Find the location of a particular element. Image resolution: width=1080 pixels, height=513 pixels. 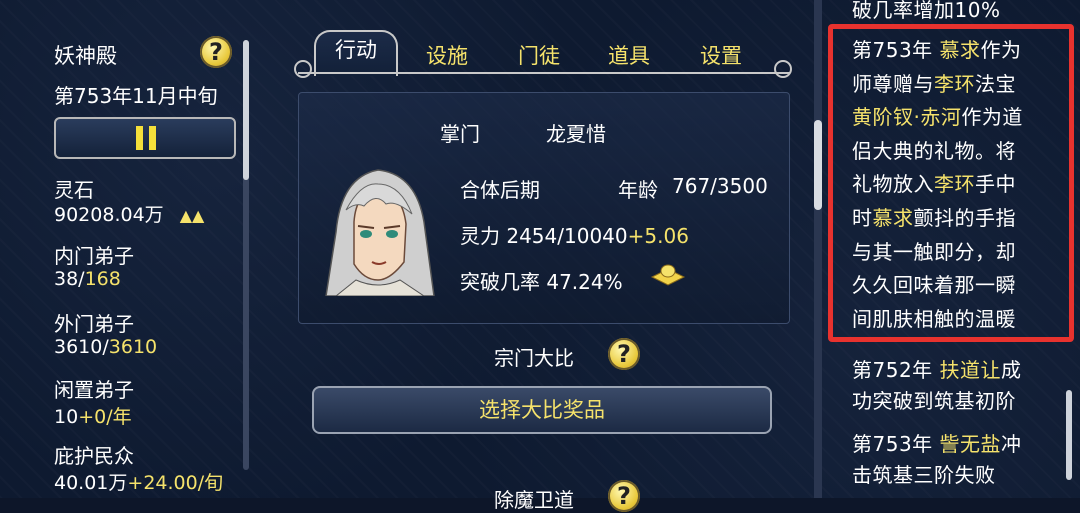

tab-divider is located at coordinates (544, 73).